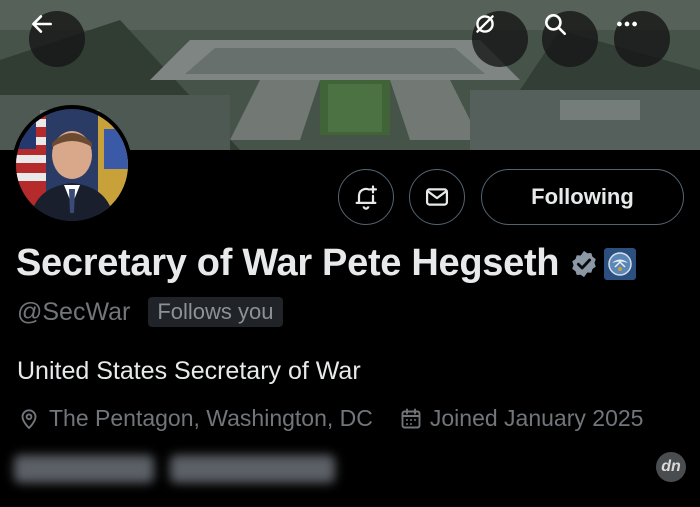  I want to click on following-button-label: Following, so click(582, 196).